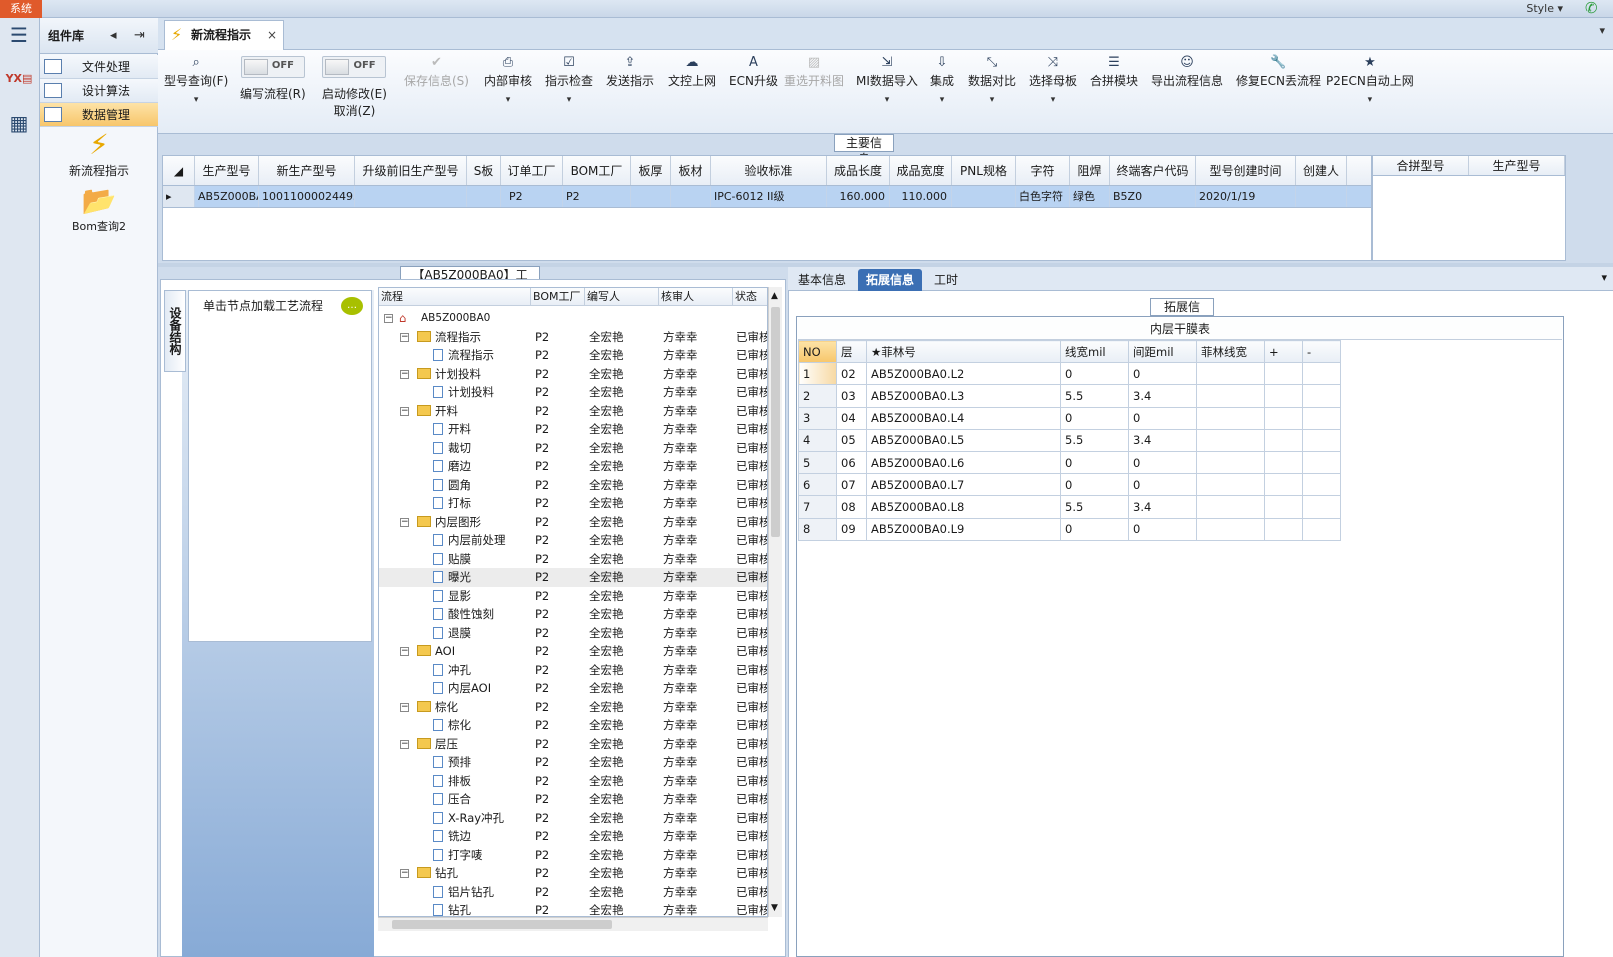  I want to click on table-cell: 1, so click(817, 374).